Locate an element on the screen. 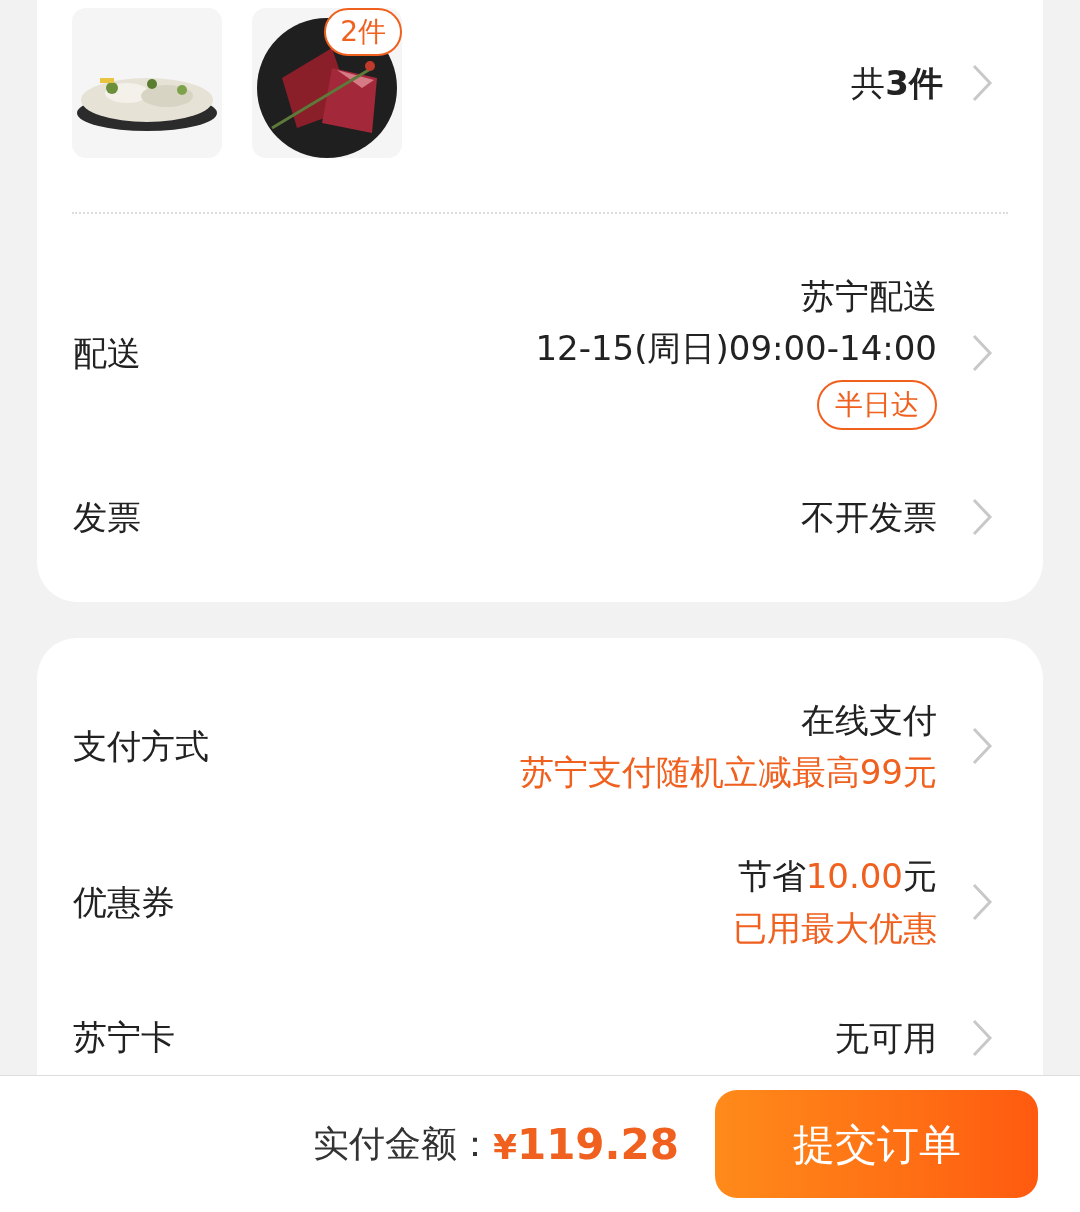 Image resolution: width=1080 pixels, height=1212 pixels. item-count: 共3件 is located at coordinates (897, 83).